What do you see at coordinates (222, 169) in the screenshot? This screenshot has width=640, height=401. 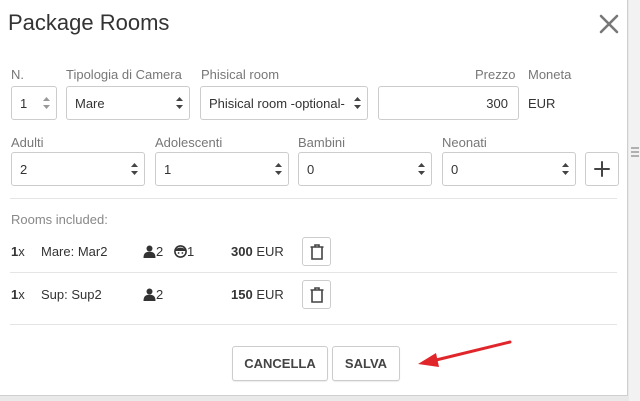 I see `adolescenti-select: 1` at bounding box center [222, 169].